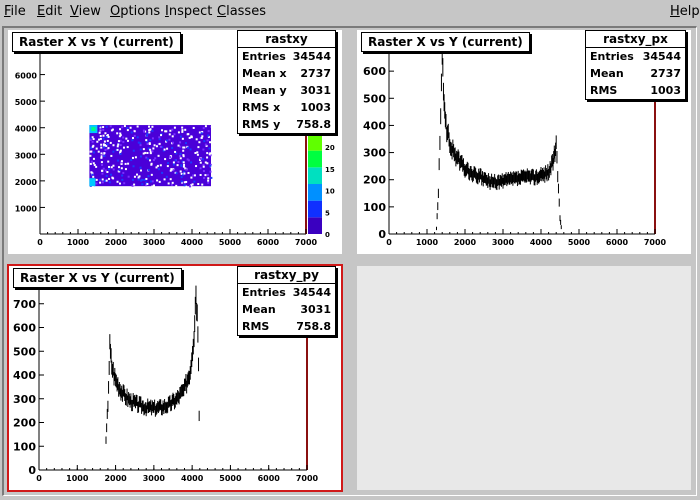  Describe the element at coordinates (374, 71) in the screenshot. I see `y-tick-label: 600` at that location.